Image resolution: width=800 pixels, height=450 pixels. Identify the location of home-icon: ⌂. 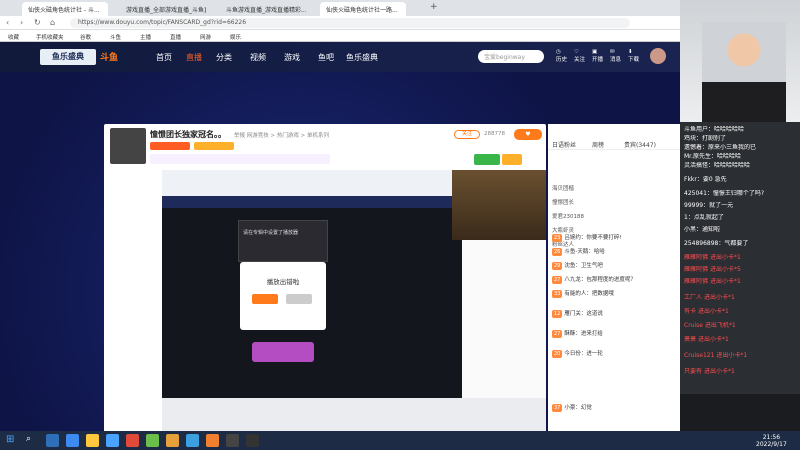
(52, 22).